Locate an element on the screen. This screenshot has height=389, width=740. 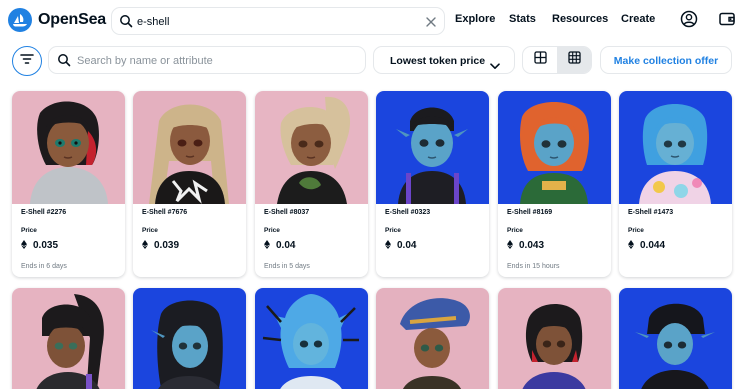
top-navigation-bar: OpenSea Explore Stats Resources Create is located at coordinates (370, 20).